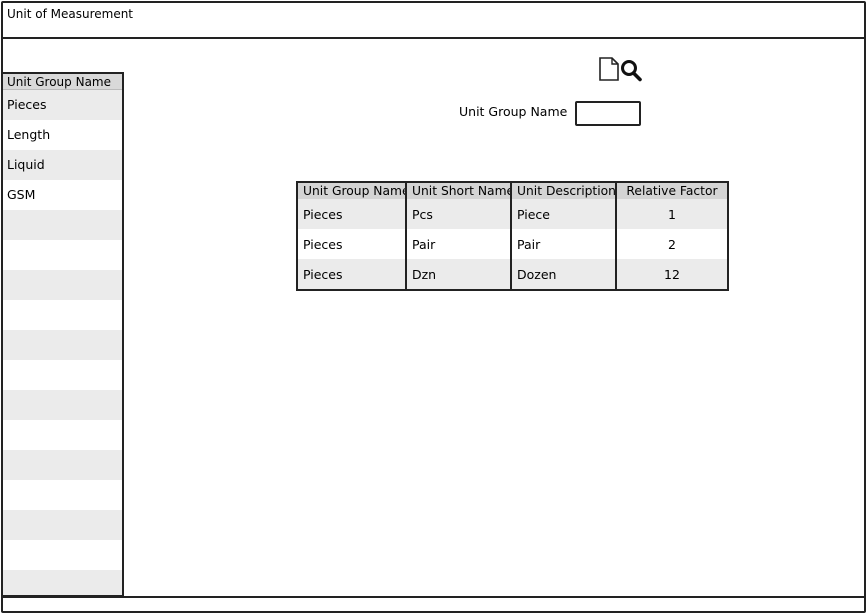 Image resolution: width=867 pixels, height=615 pixels. I want to click on table-cell: Piece, so click(564, 214).